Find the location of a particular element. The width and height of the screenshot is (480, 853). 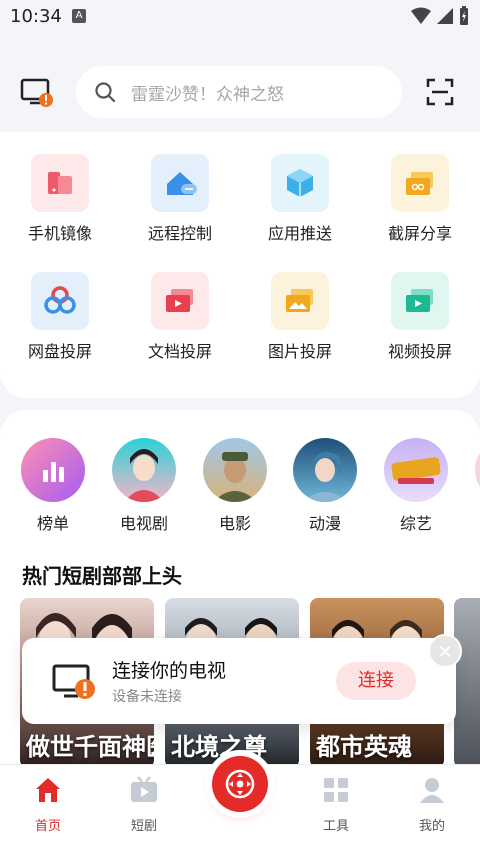

tool-label: 视频投屏 is located at coordinates (419, 351).